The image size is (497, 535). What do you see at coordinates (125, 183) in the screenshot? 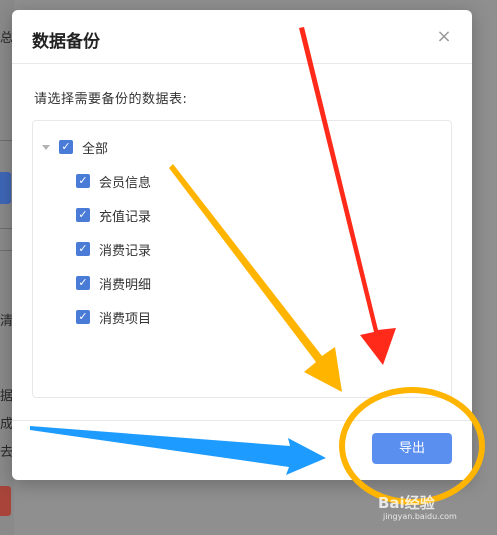
I see `tree-node-label: 会员信息` at bounding box center [125, 183].